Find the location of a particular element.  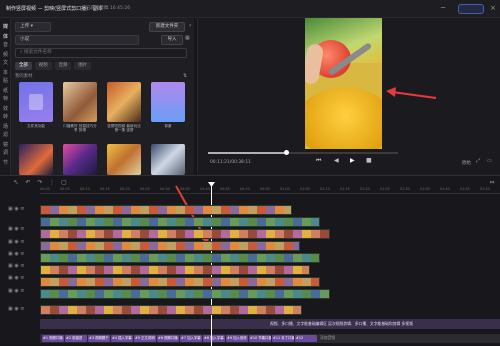

sidebar-item-media: 媒体 is located at coordinates (5, 31).